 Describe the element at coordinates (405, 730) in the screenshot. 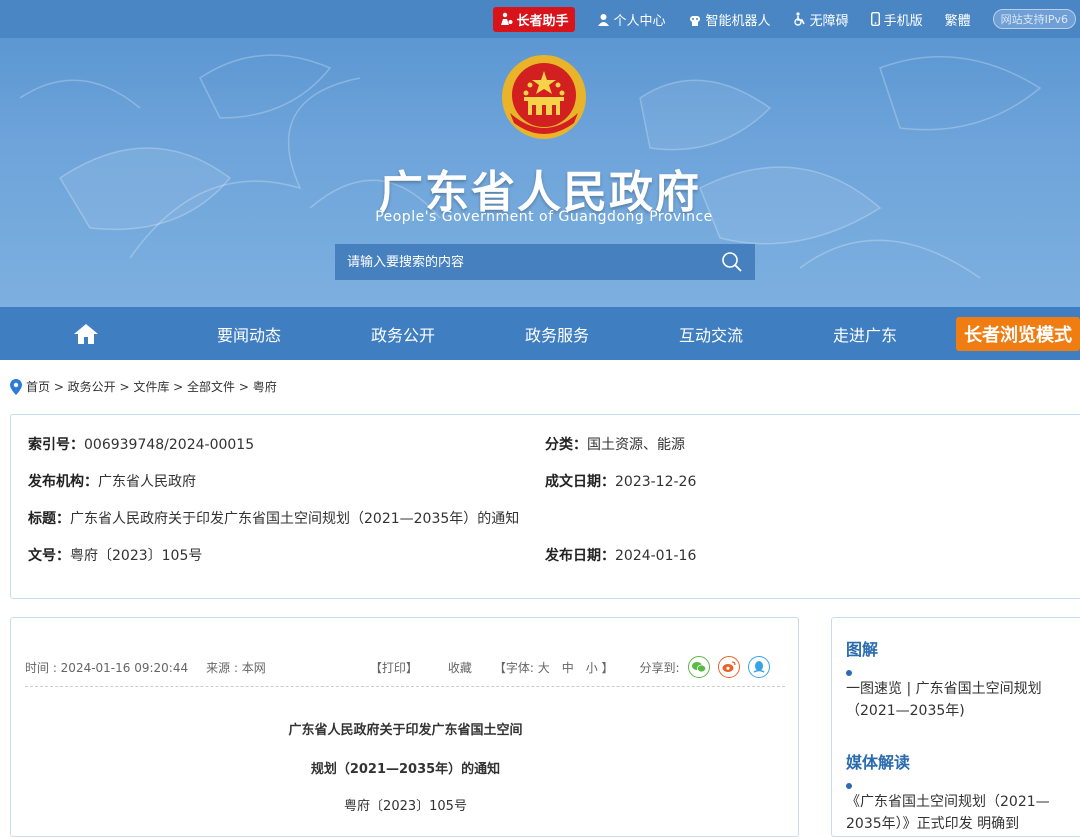

I see `article-title-line1: 广东省人民政府关于印发广东省国土空间` at that location.